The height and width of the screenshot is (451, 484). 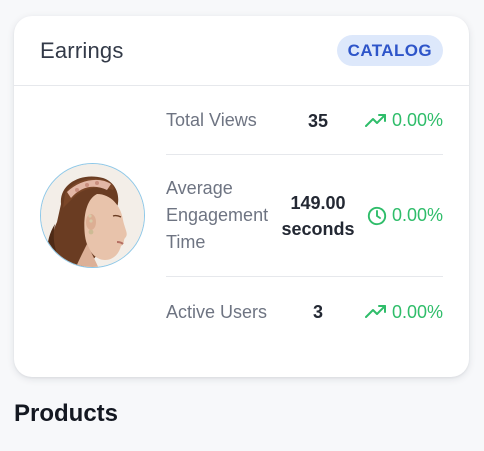 What do you see at coordinates (389, 50) in the screenshot?
I see `catalog-badge: CATALOG` at bounding box center [389, 50].